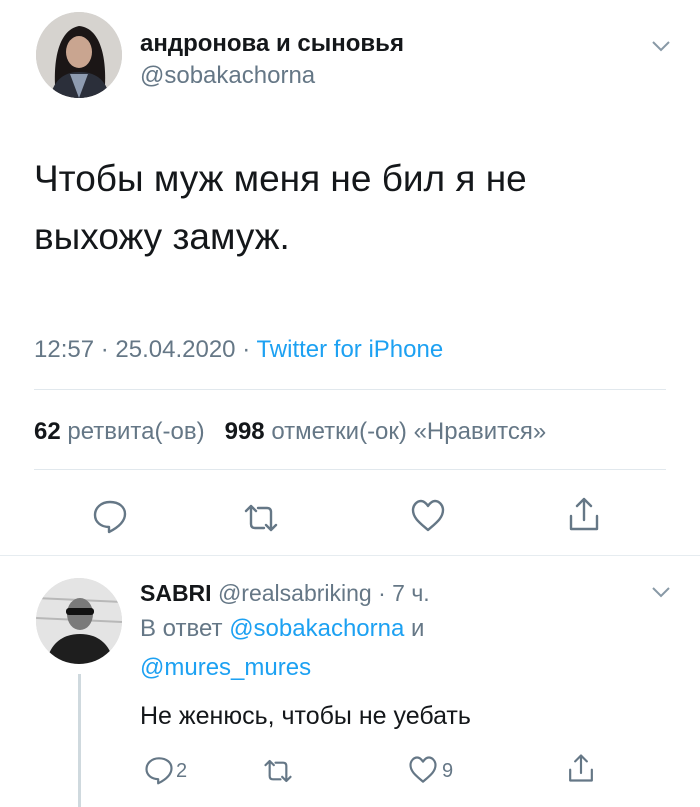  I want to click on reply-to-user-link: @mures_mures, so click(225, 667).